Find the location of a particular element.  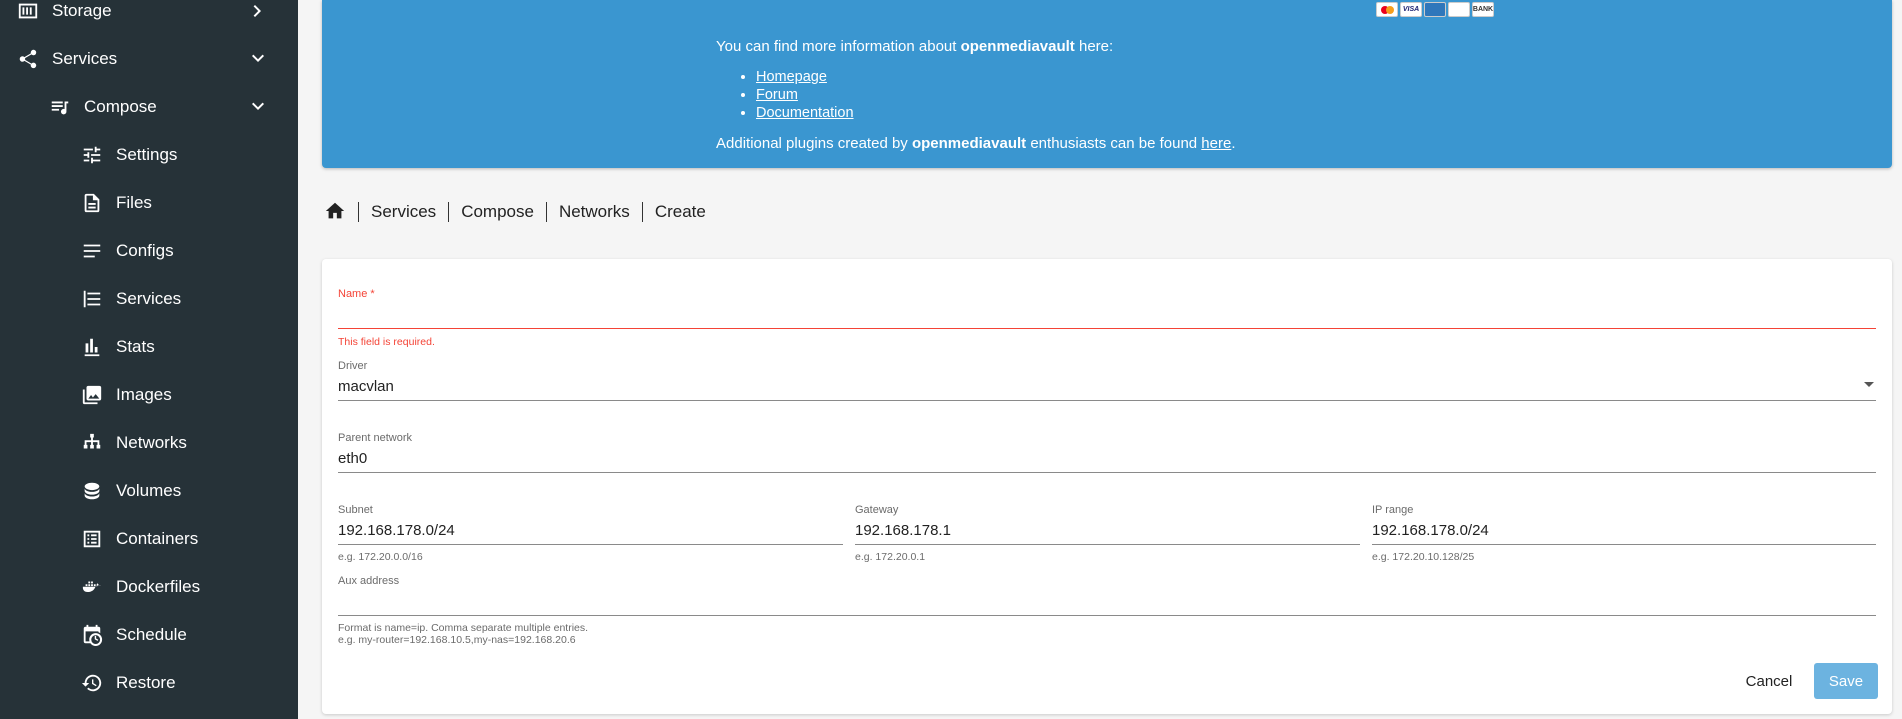

list-item: Homepage is located at coordinates (805, 77).